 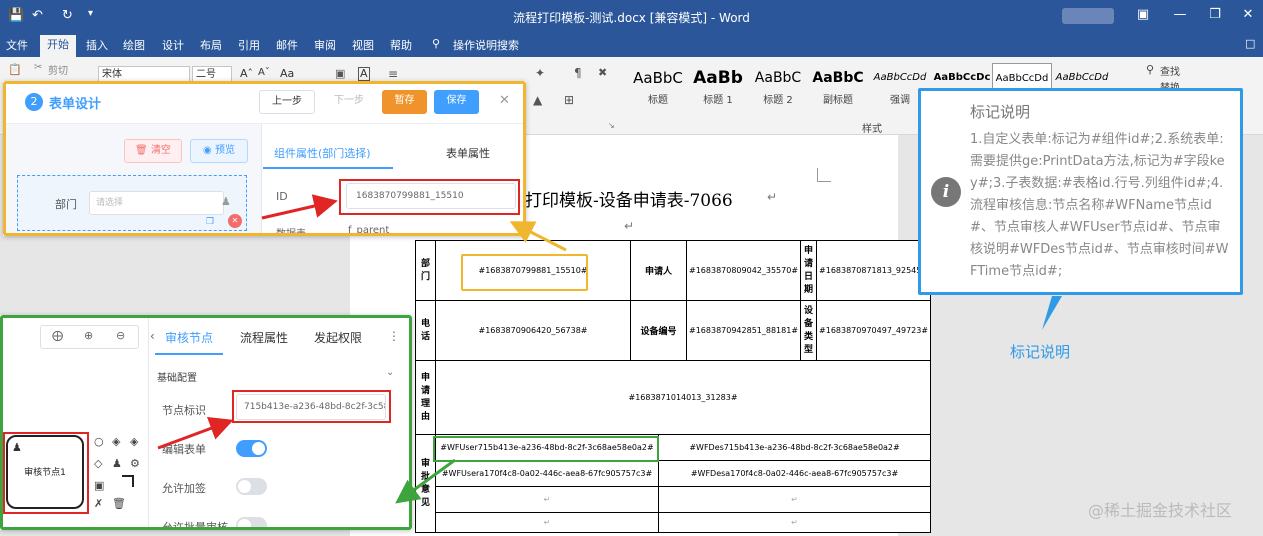 I want to click on annotation-pointer, so click(x=1052, y=313).